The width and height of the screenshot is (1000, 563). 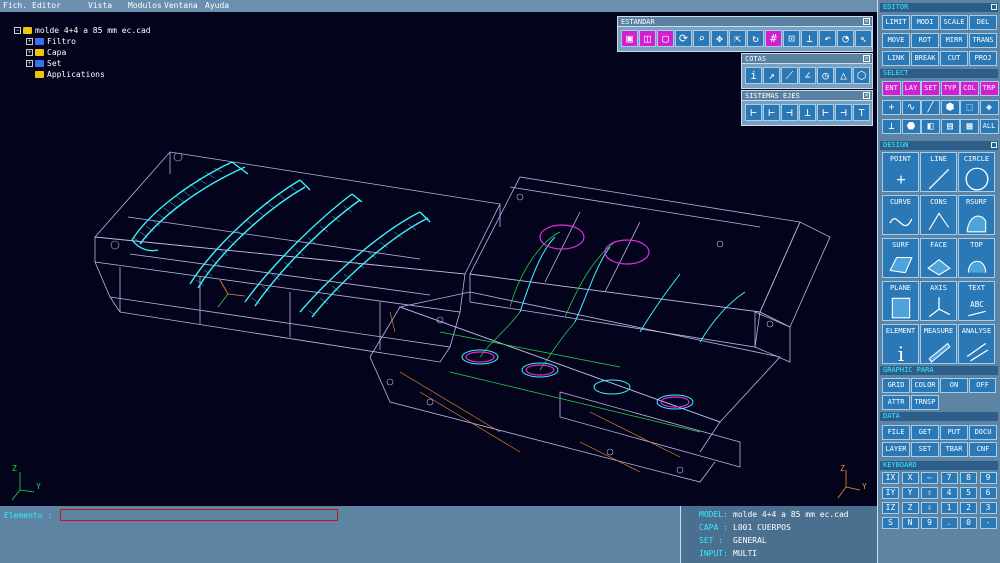 I want to click on design-text-button: TEXT ABC, so click(x=976, y=301).